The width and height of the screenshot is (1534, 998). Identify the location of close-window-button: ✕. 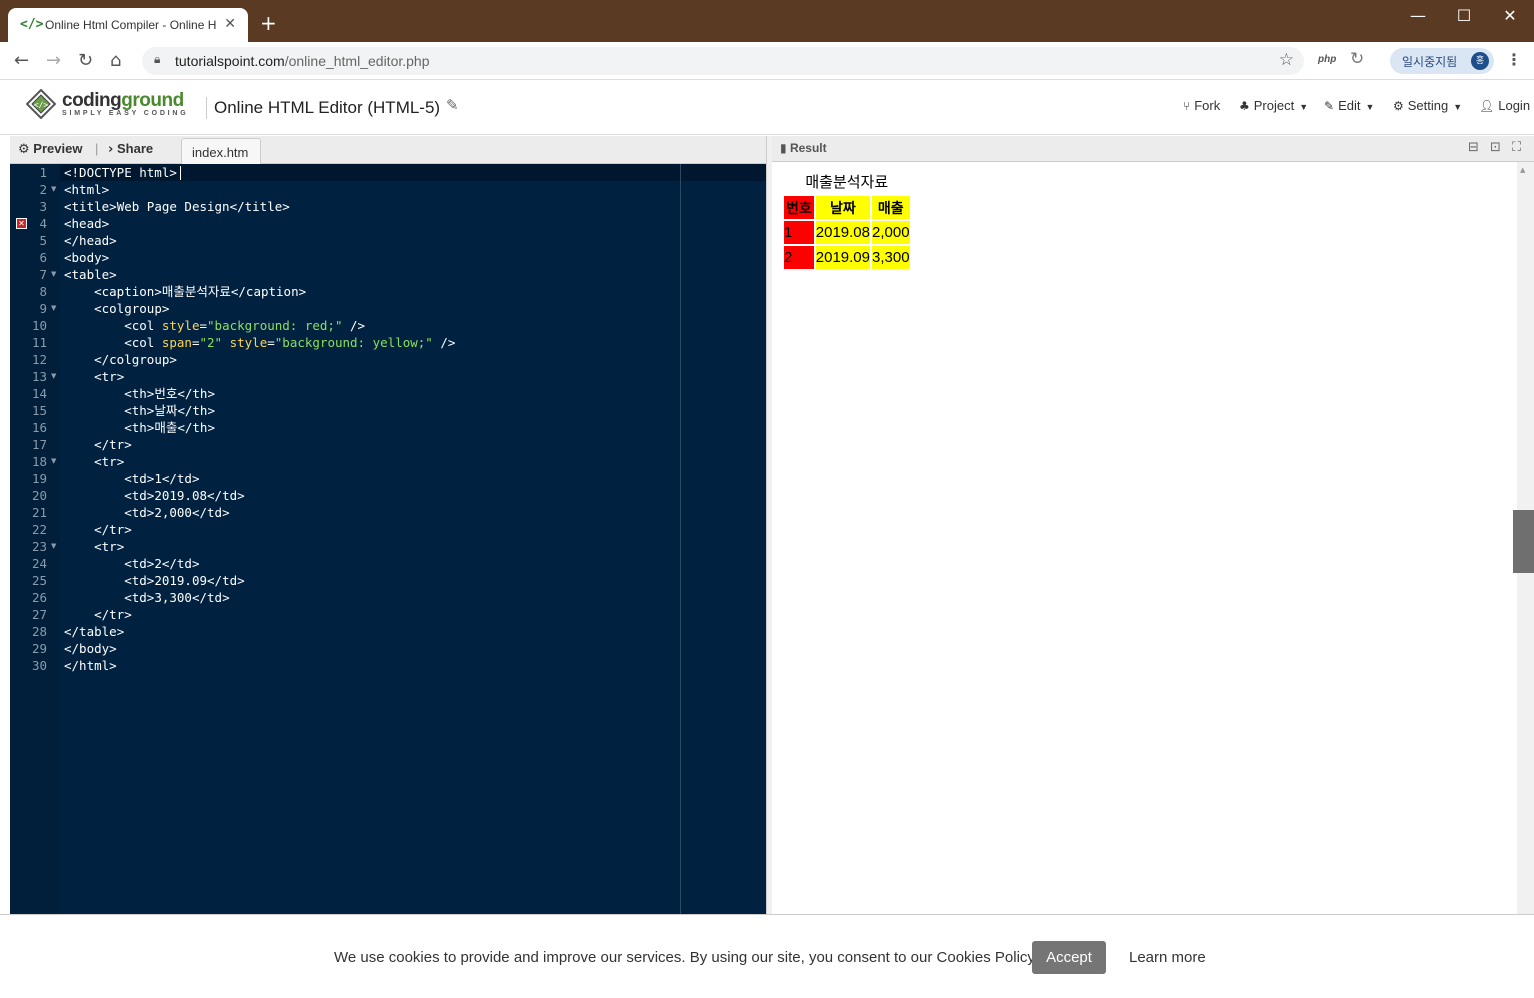
(1510, 15).